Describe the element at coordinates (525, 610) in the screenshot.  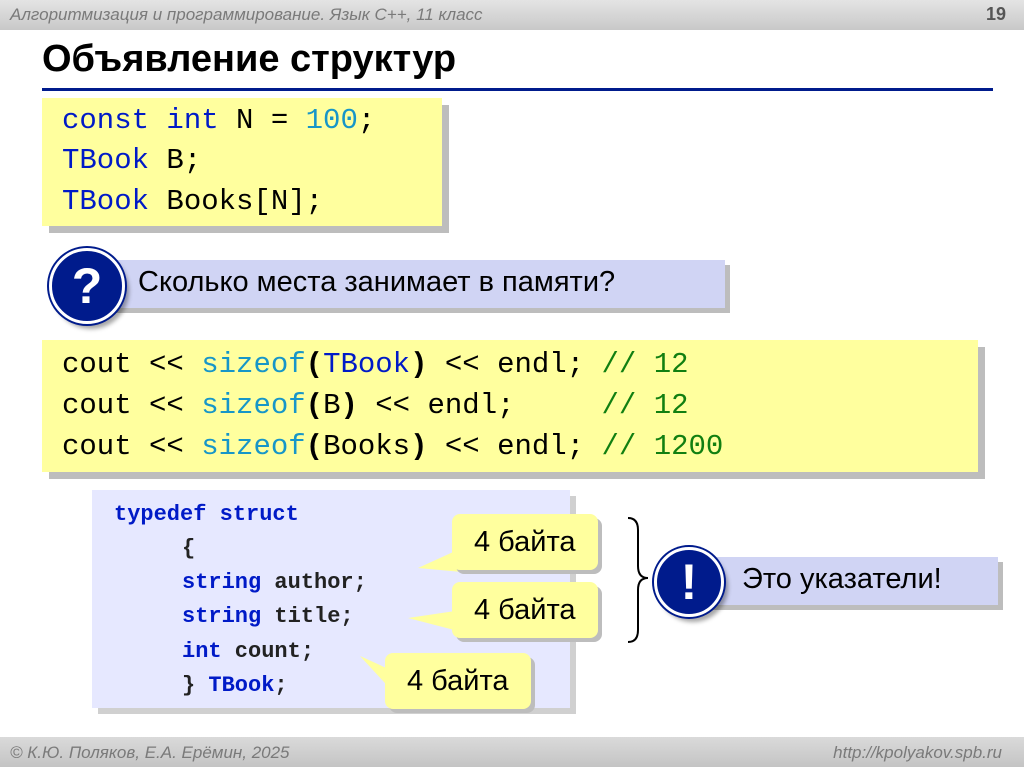
I see `bytes-bubble-2: 4 байта` at that location.